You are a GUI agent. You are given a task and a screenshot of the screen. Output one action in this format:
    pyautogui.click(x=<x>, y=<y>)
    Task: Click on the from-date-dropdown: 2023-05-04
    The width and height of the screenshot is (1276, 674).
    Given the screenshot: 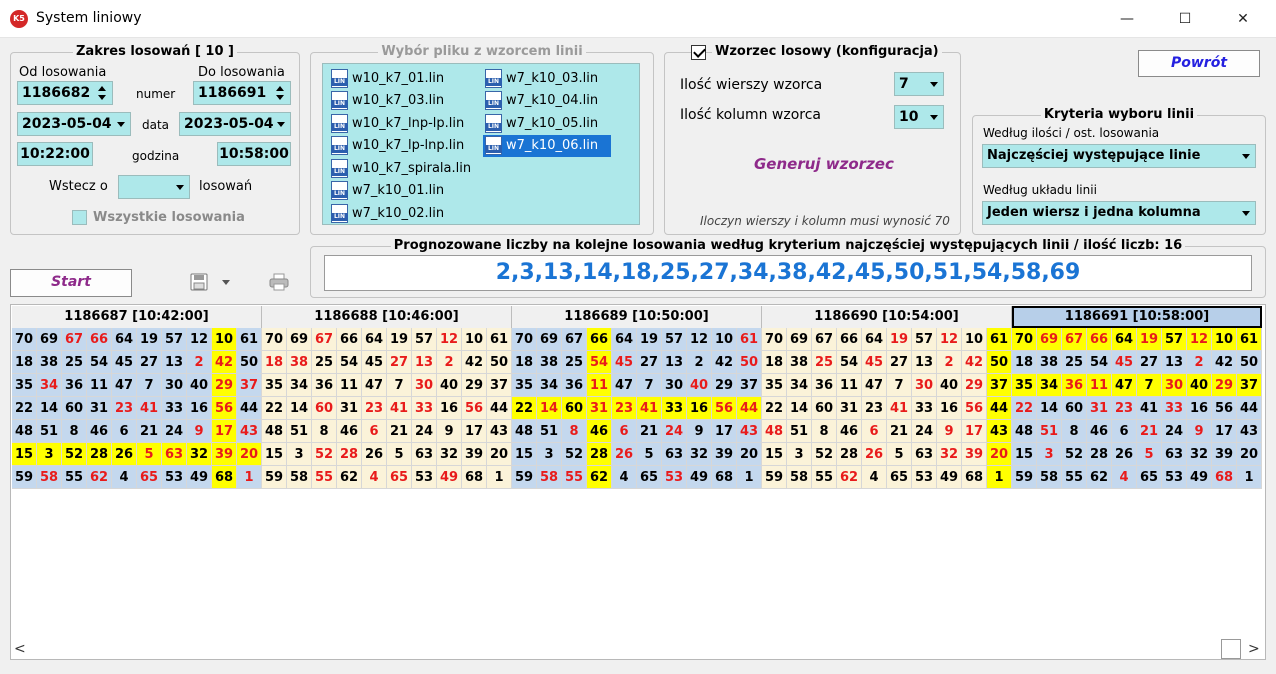 What is the action you would take?
    pyautogui.click(x=74, y=124)
    